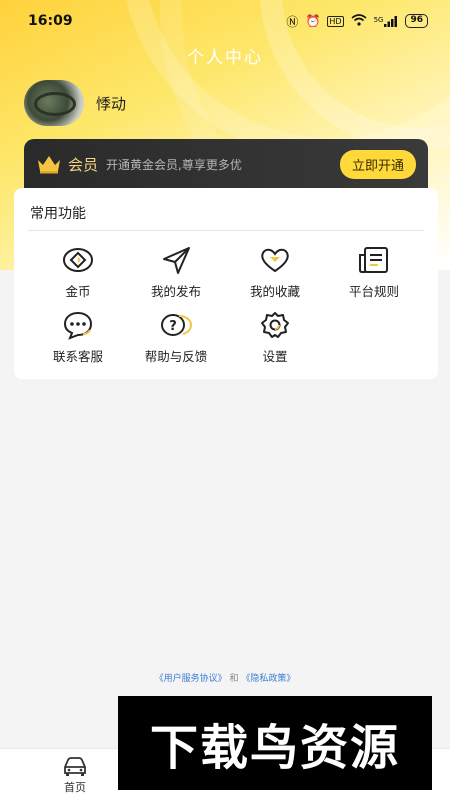  Describe the element at coordinates (54, 103) in the screenshot. I see `avatar` at that location.